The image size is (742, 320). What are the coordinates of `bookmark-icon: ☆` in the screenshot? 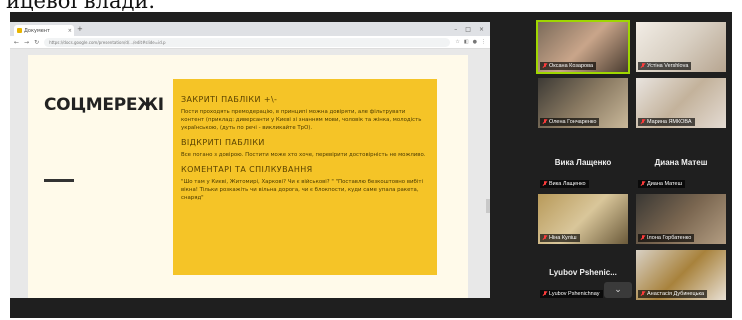 It's located at (457, 42).